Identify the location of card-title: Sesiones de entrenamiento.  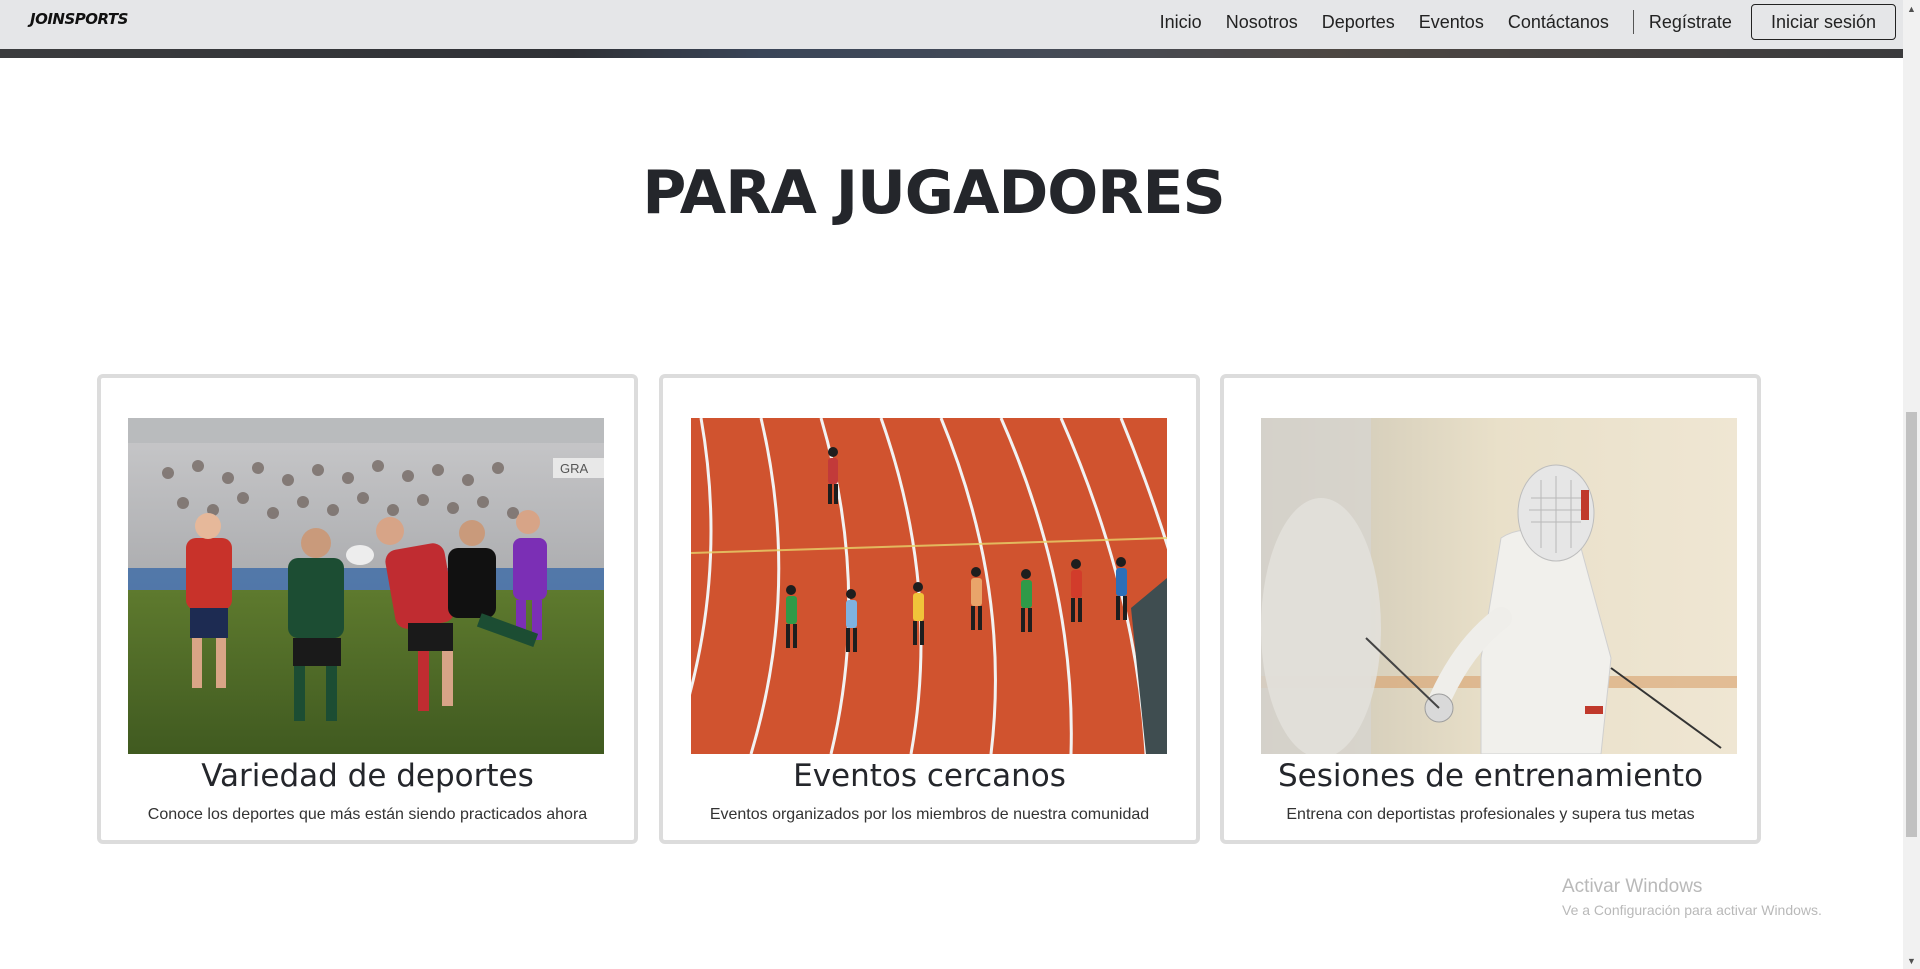
(1490, 776).